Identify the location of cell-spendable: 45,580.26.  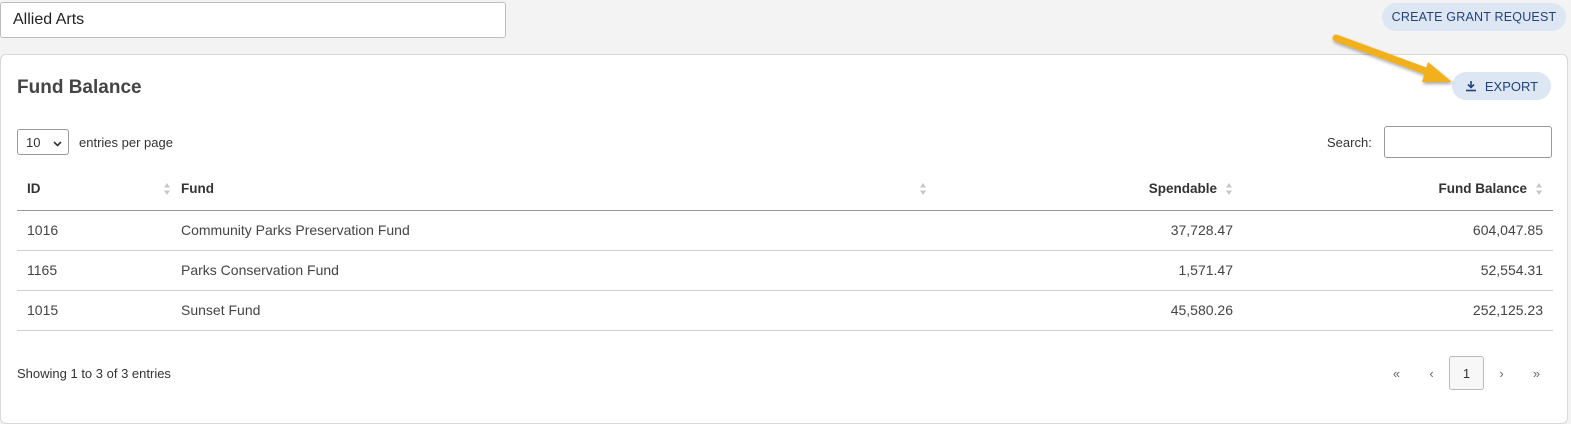
(1085, 310).